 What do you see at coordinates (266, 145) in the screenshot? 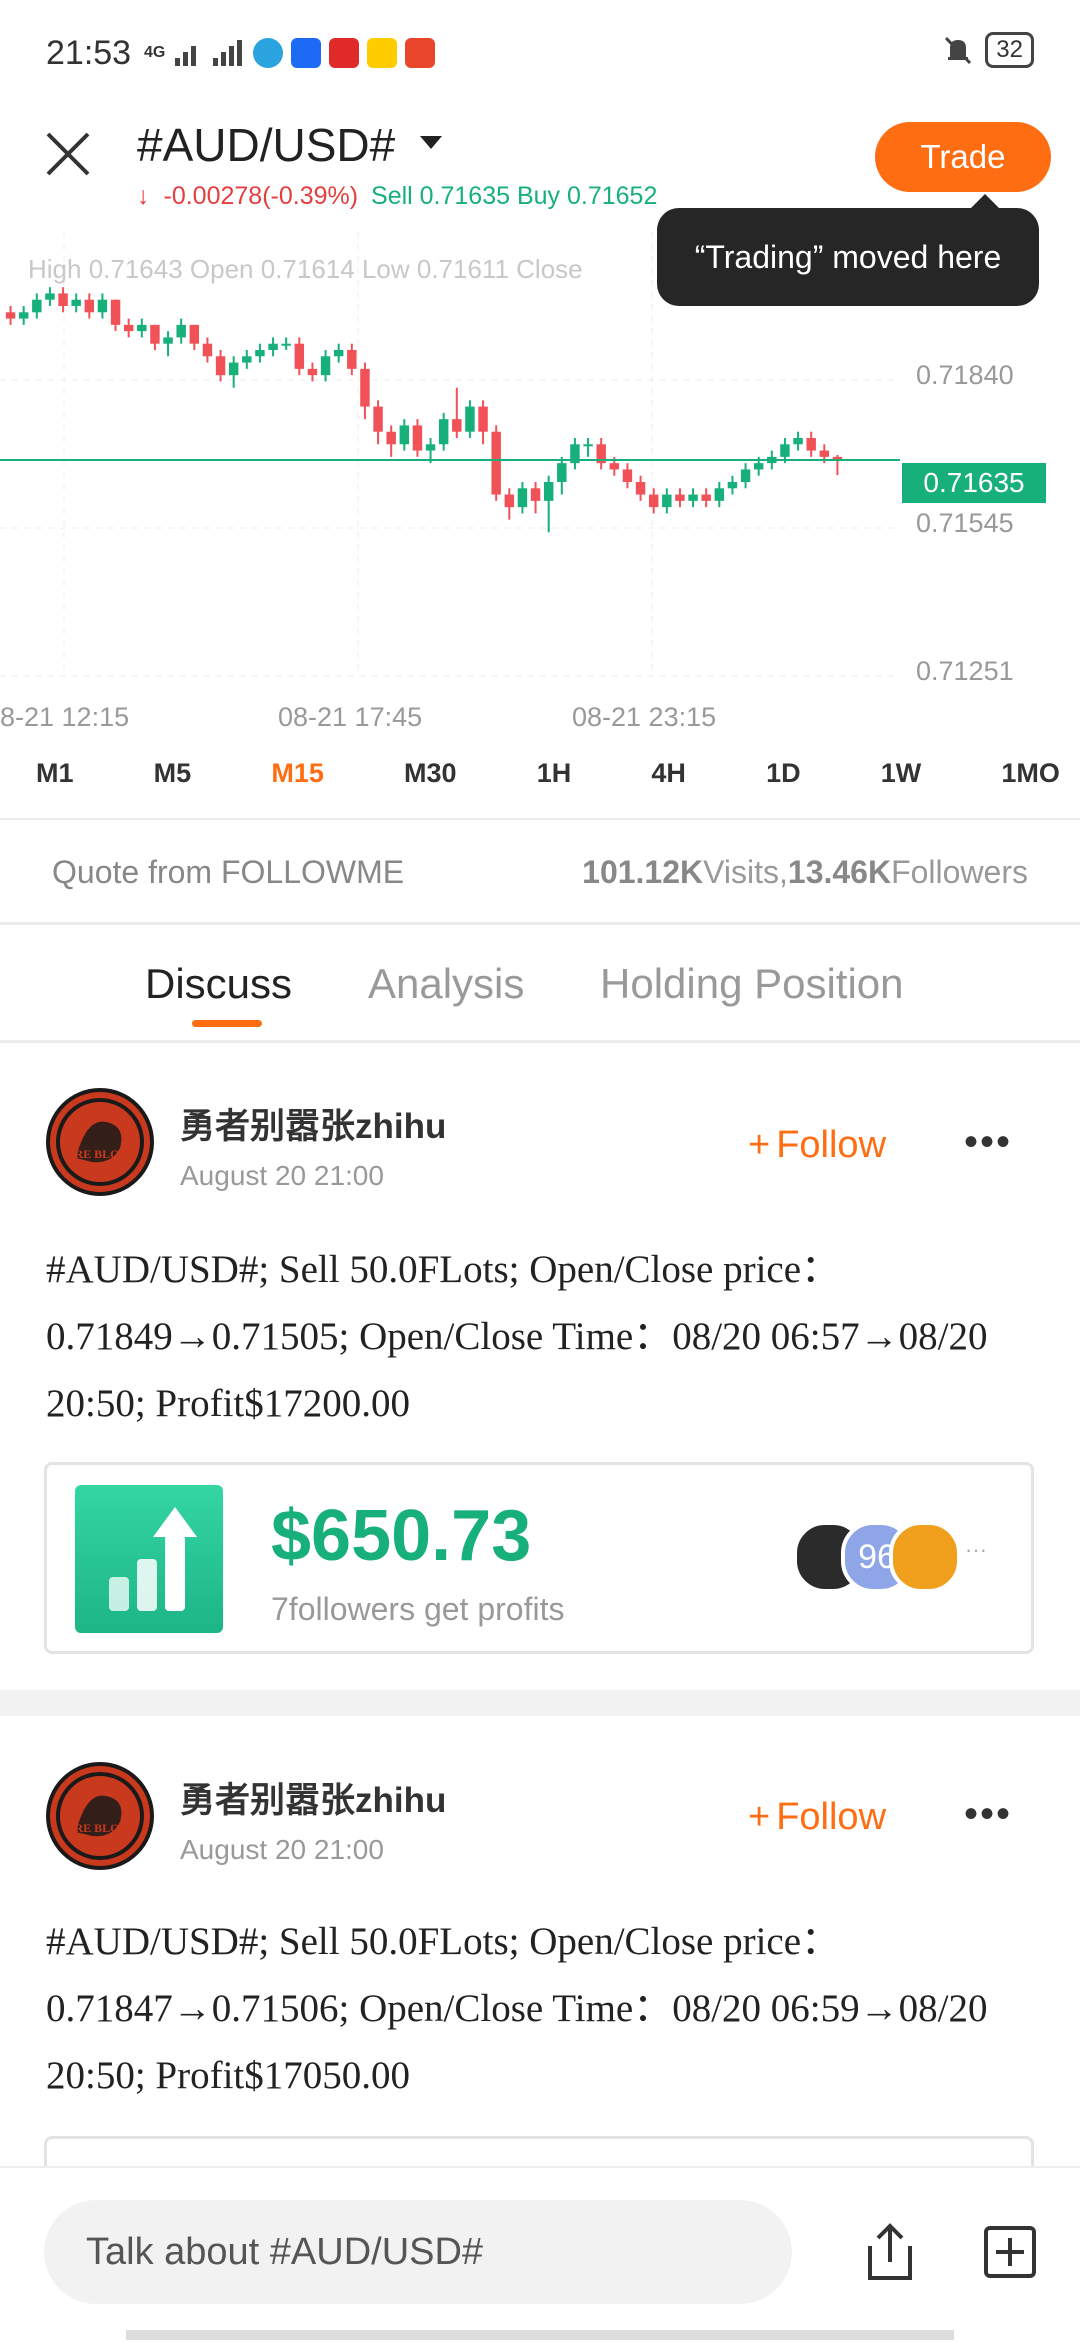
I see `pair-title: #AUD/USD#` at bounding box center [266, 145].